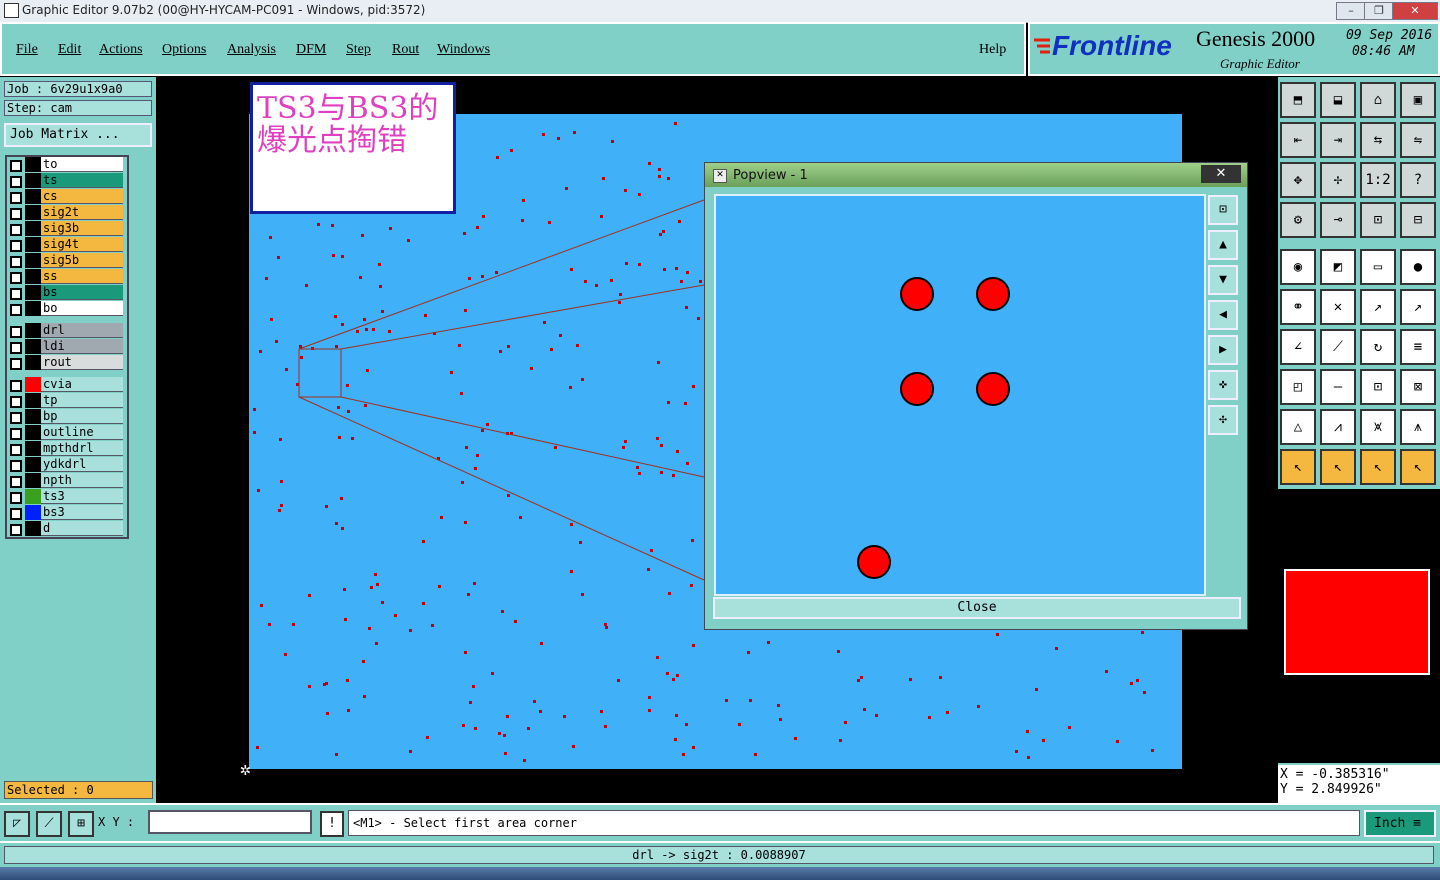 This screenshot has width=1440, height=880. I want to click on measure-icon-button: ⟋, so click(49, 824).